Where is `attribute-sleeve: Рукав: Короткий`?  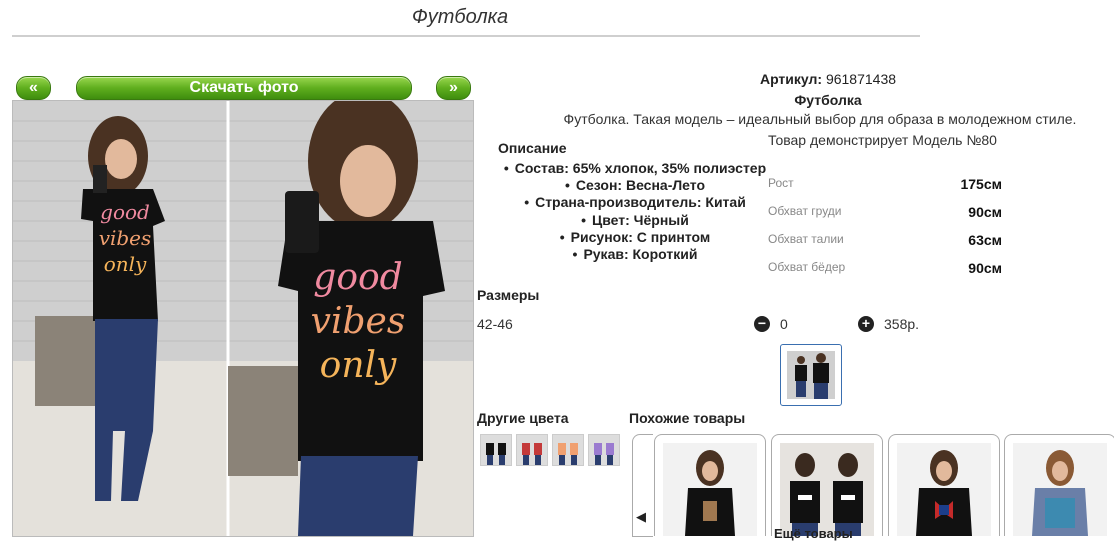
attribute-sleeve: Рукав: Короткий is located at coordinates (635, 254).